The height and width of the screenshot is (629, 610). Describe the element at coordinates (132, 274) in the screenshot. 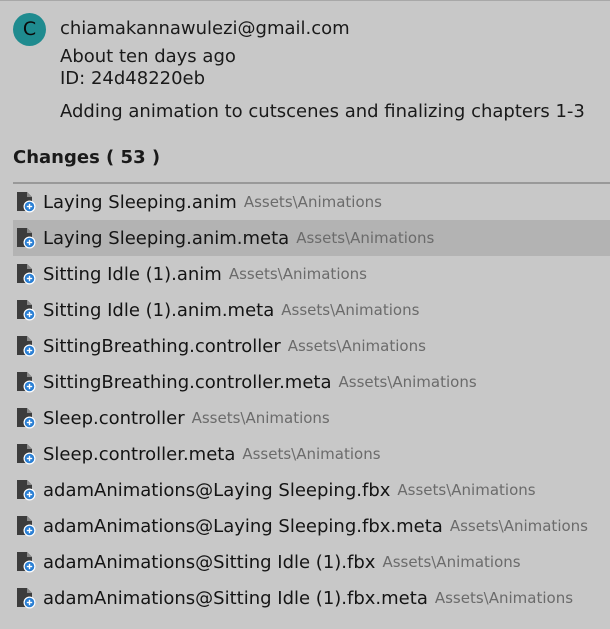

I see `file-name: Sitting Idle (1).anim` at that location.